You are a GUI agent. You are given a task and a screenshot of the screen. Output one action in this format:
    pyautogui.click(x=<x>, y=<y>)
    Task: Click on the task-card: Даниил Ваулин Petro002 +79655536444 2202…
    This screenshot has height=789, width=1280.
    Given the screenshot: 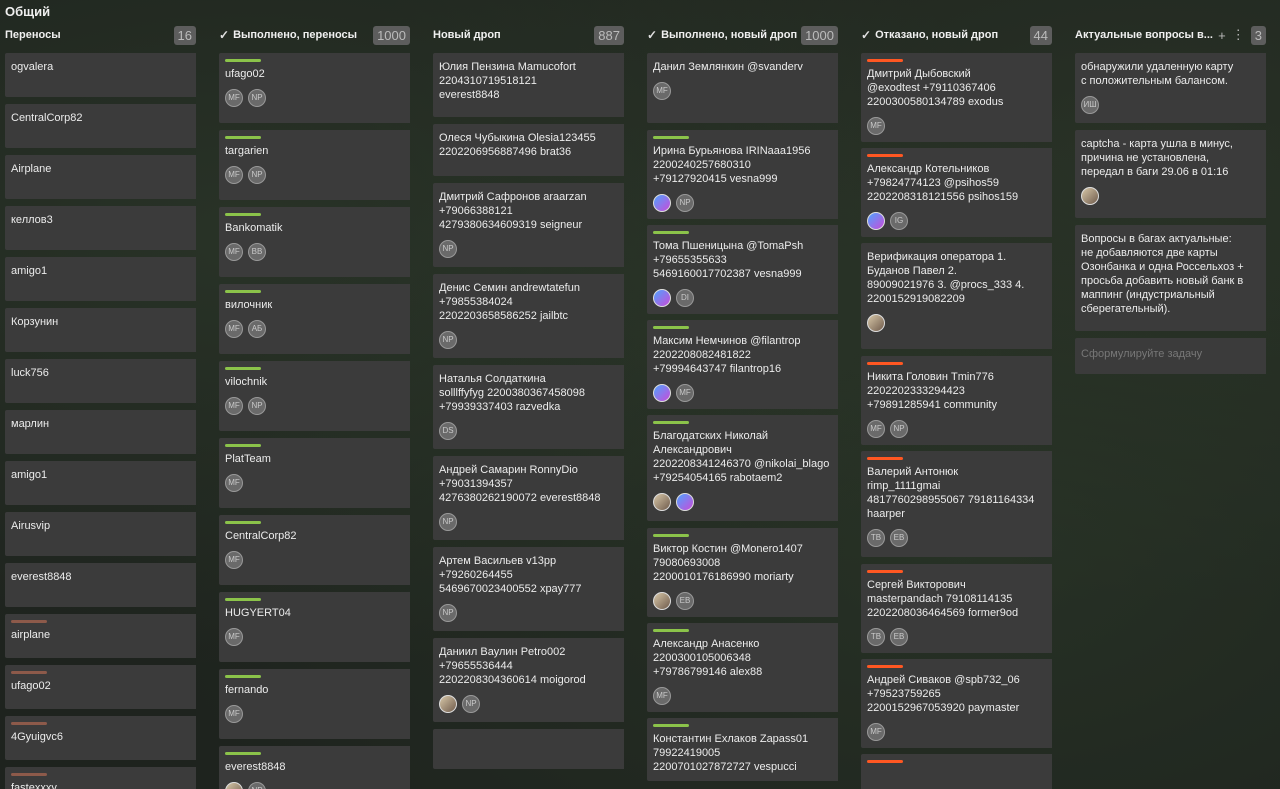 What is the action you would take?
    pyautogui.click(x=528, y=680)
    